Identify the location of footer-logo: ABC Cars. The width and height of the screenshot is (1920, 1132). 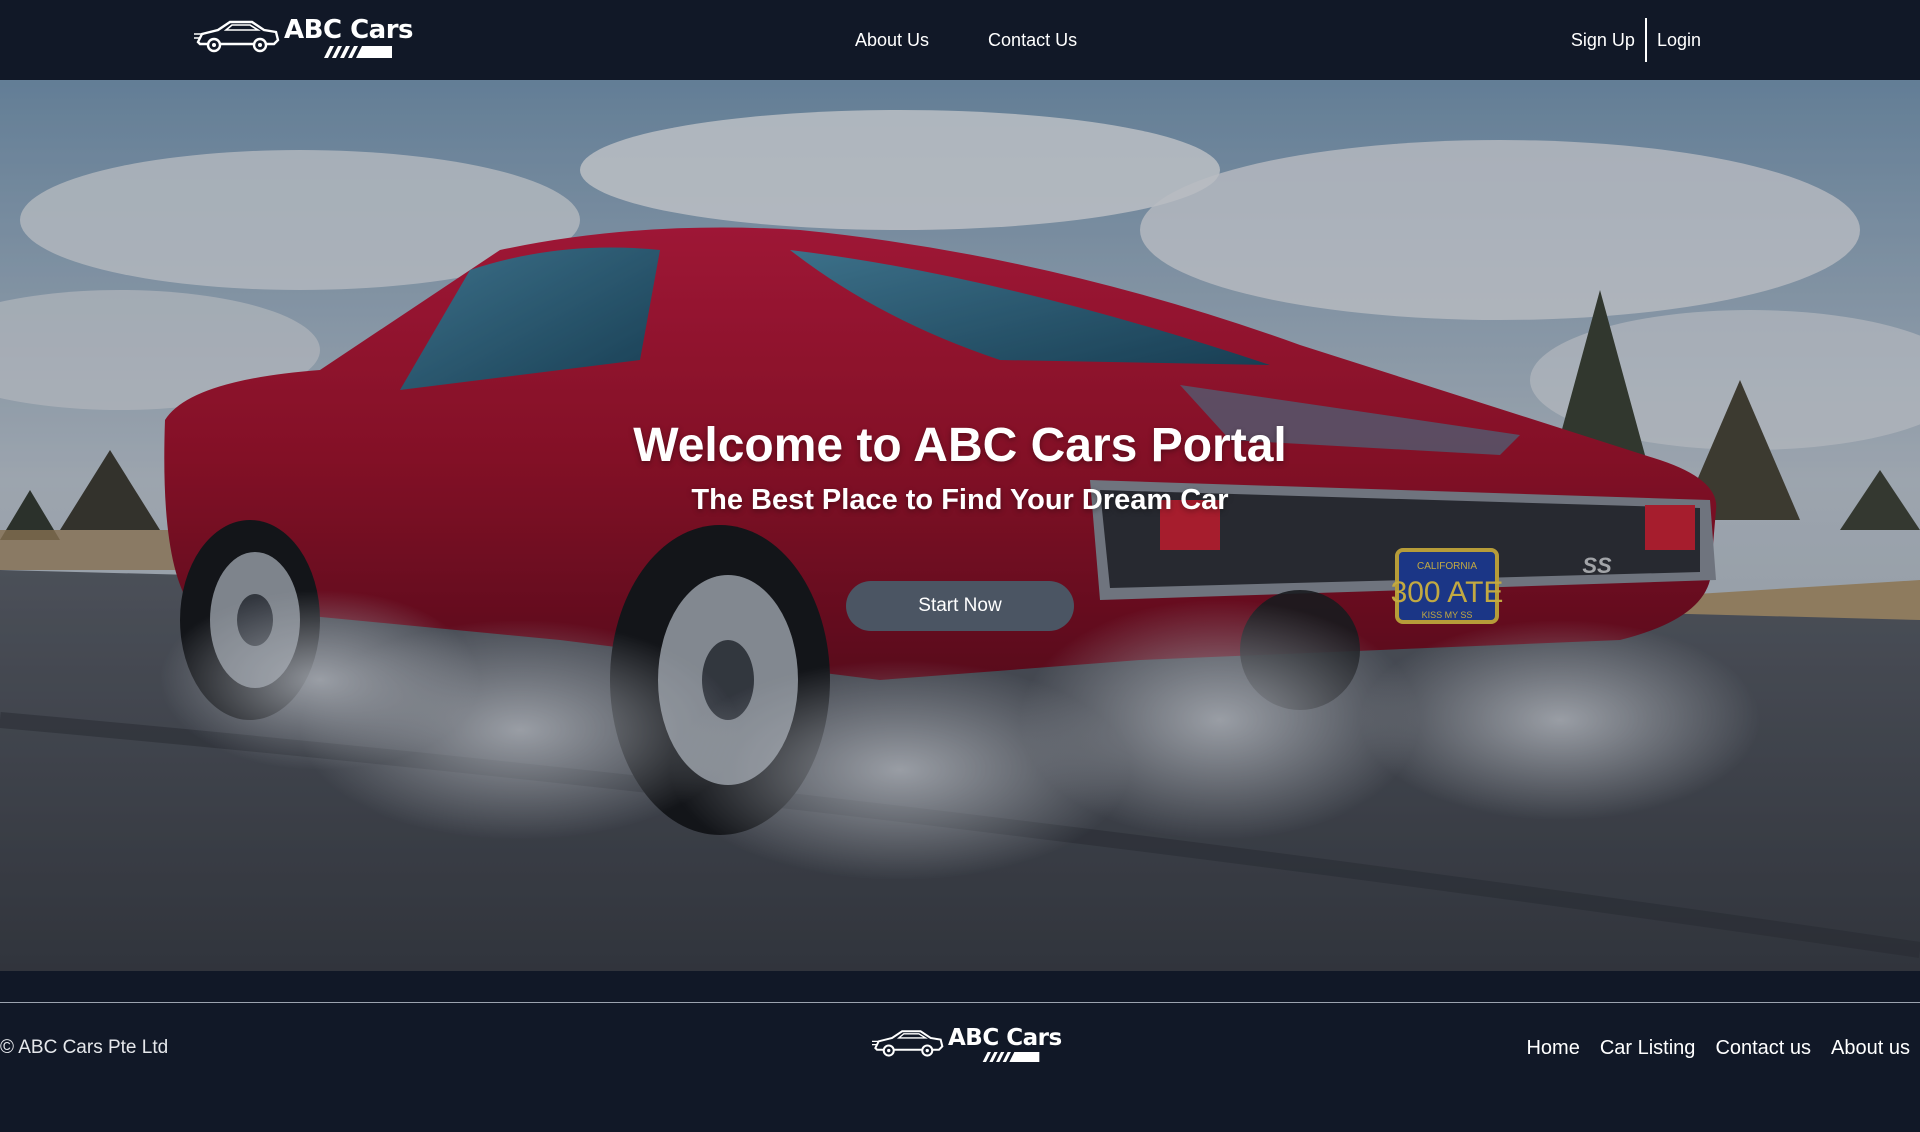
(967, 1044).